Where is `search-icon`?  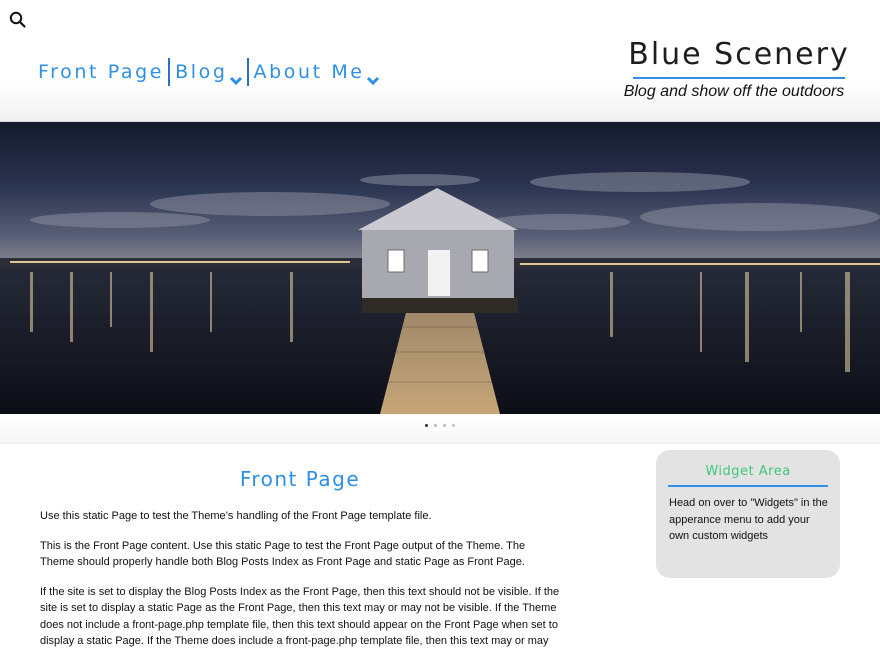 search-icon is located at coordinates (18, 20).